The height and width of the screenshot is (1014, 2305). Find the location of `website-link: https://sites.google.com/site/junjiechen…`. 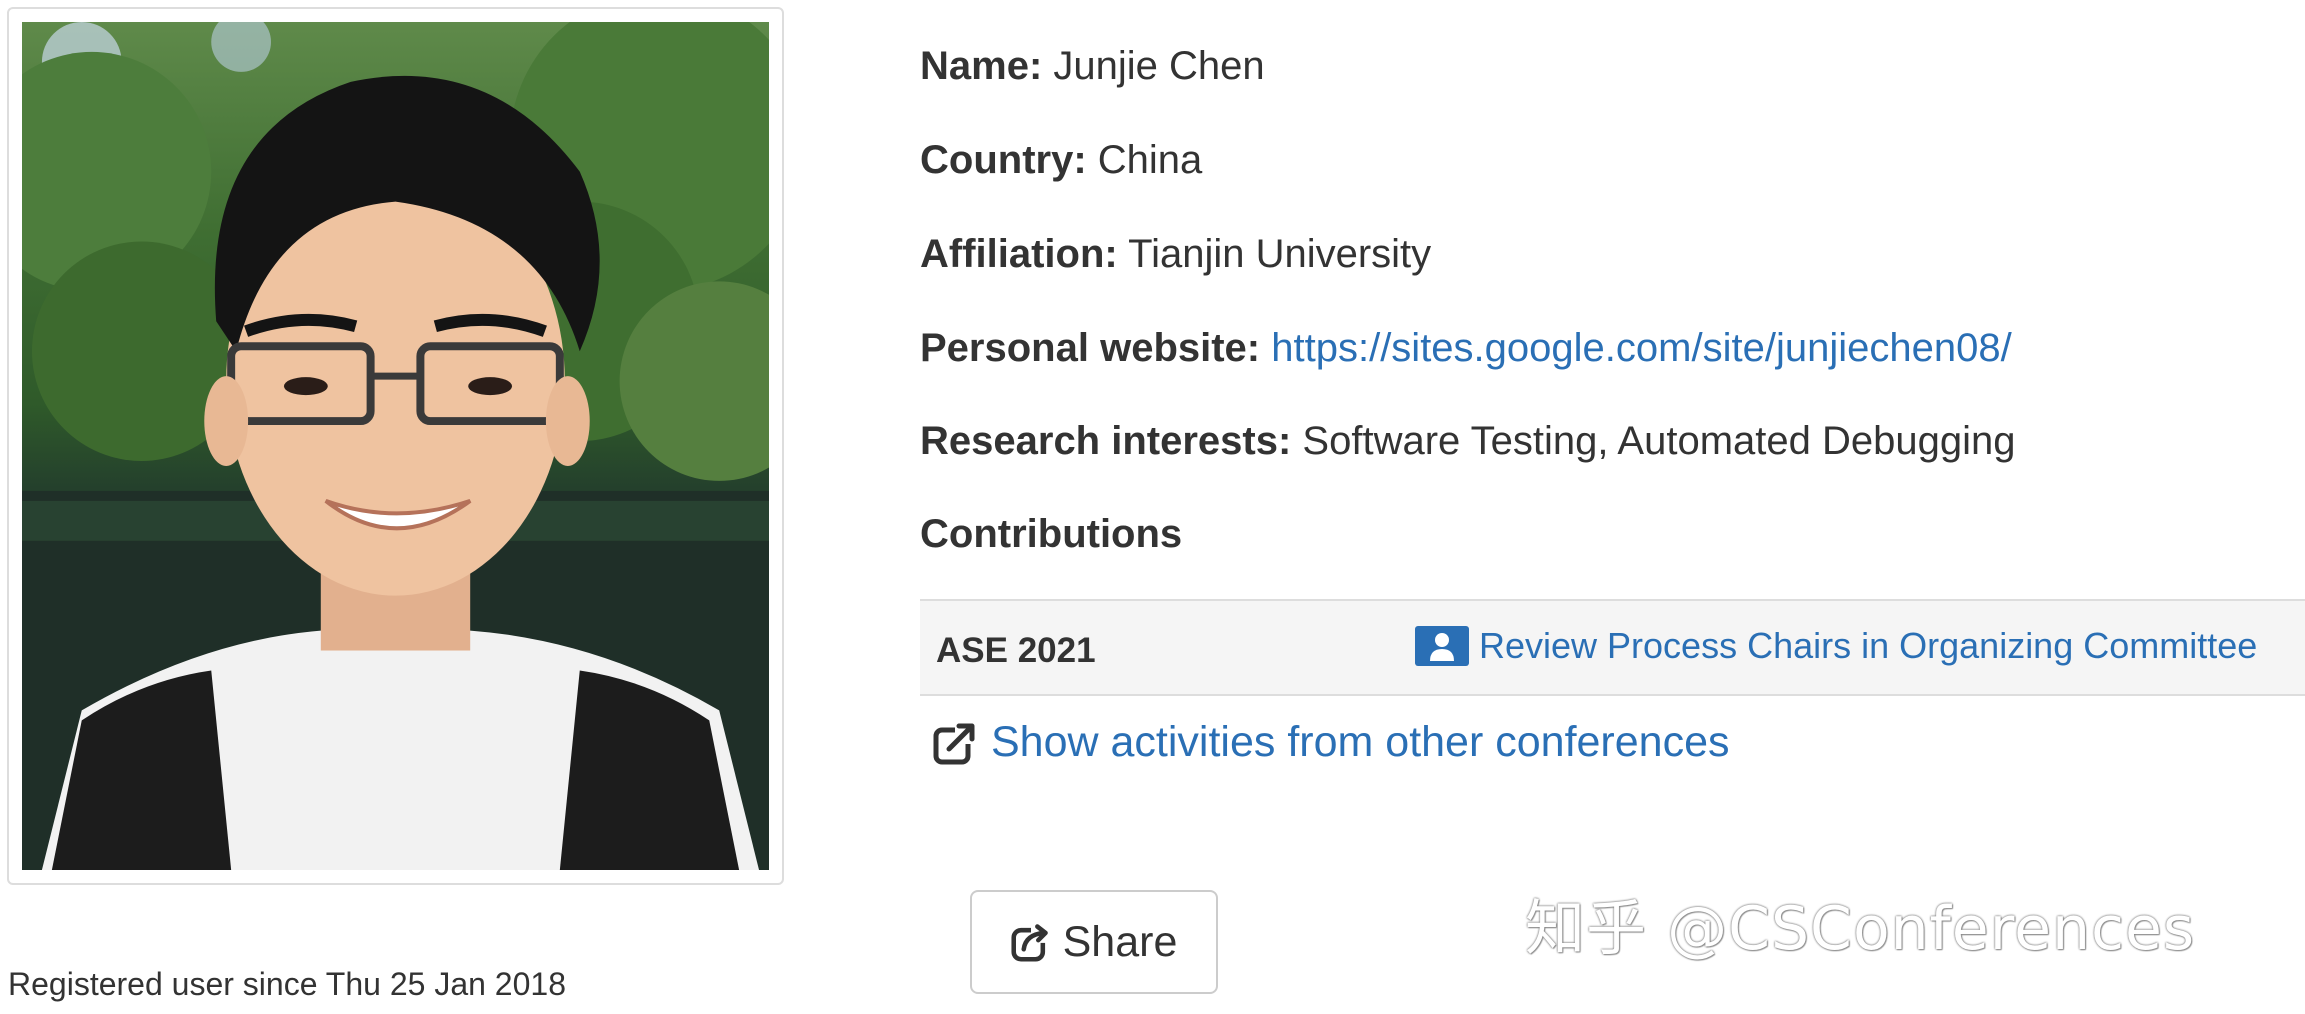

website-link: https://sites.google.com/site/junjiechen… is located at coordinates (1641, 348).